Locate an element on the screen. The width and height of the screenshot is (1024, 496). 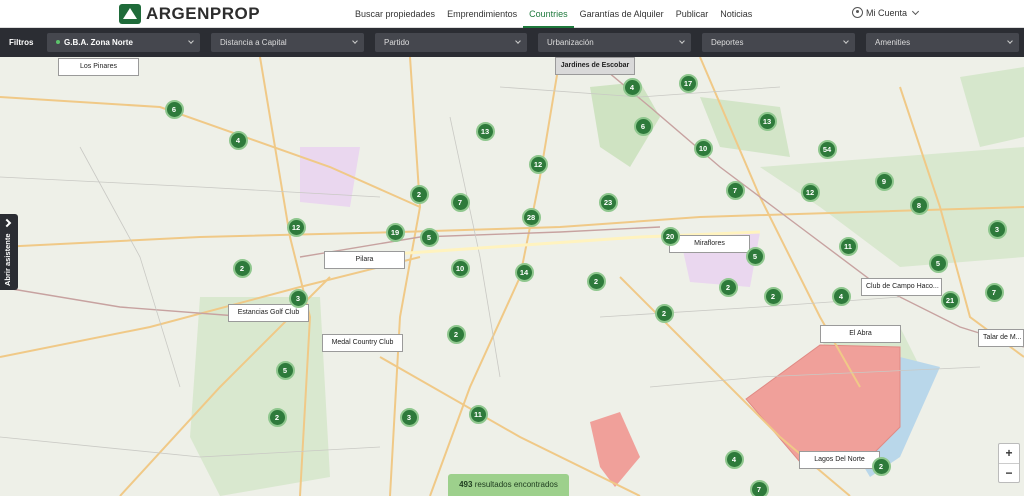
filters-label: Filtros is located at coordinates (21, 42).